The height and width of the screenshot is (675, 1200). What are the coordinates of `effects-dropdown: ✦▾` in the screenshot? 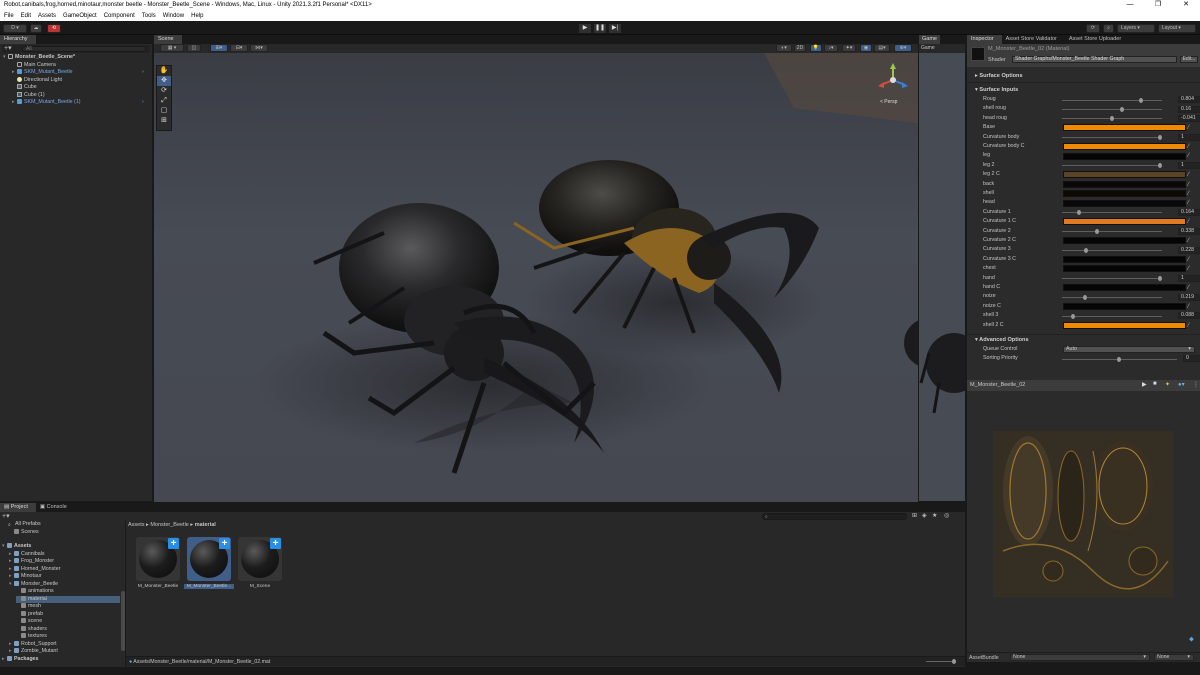 It's located at (849, 48).